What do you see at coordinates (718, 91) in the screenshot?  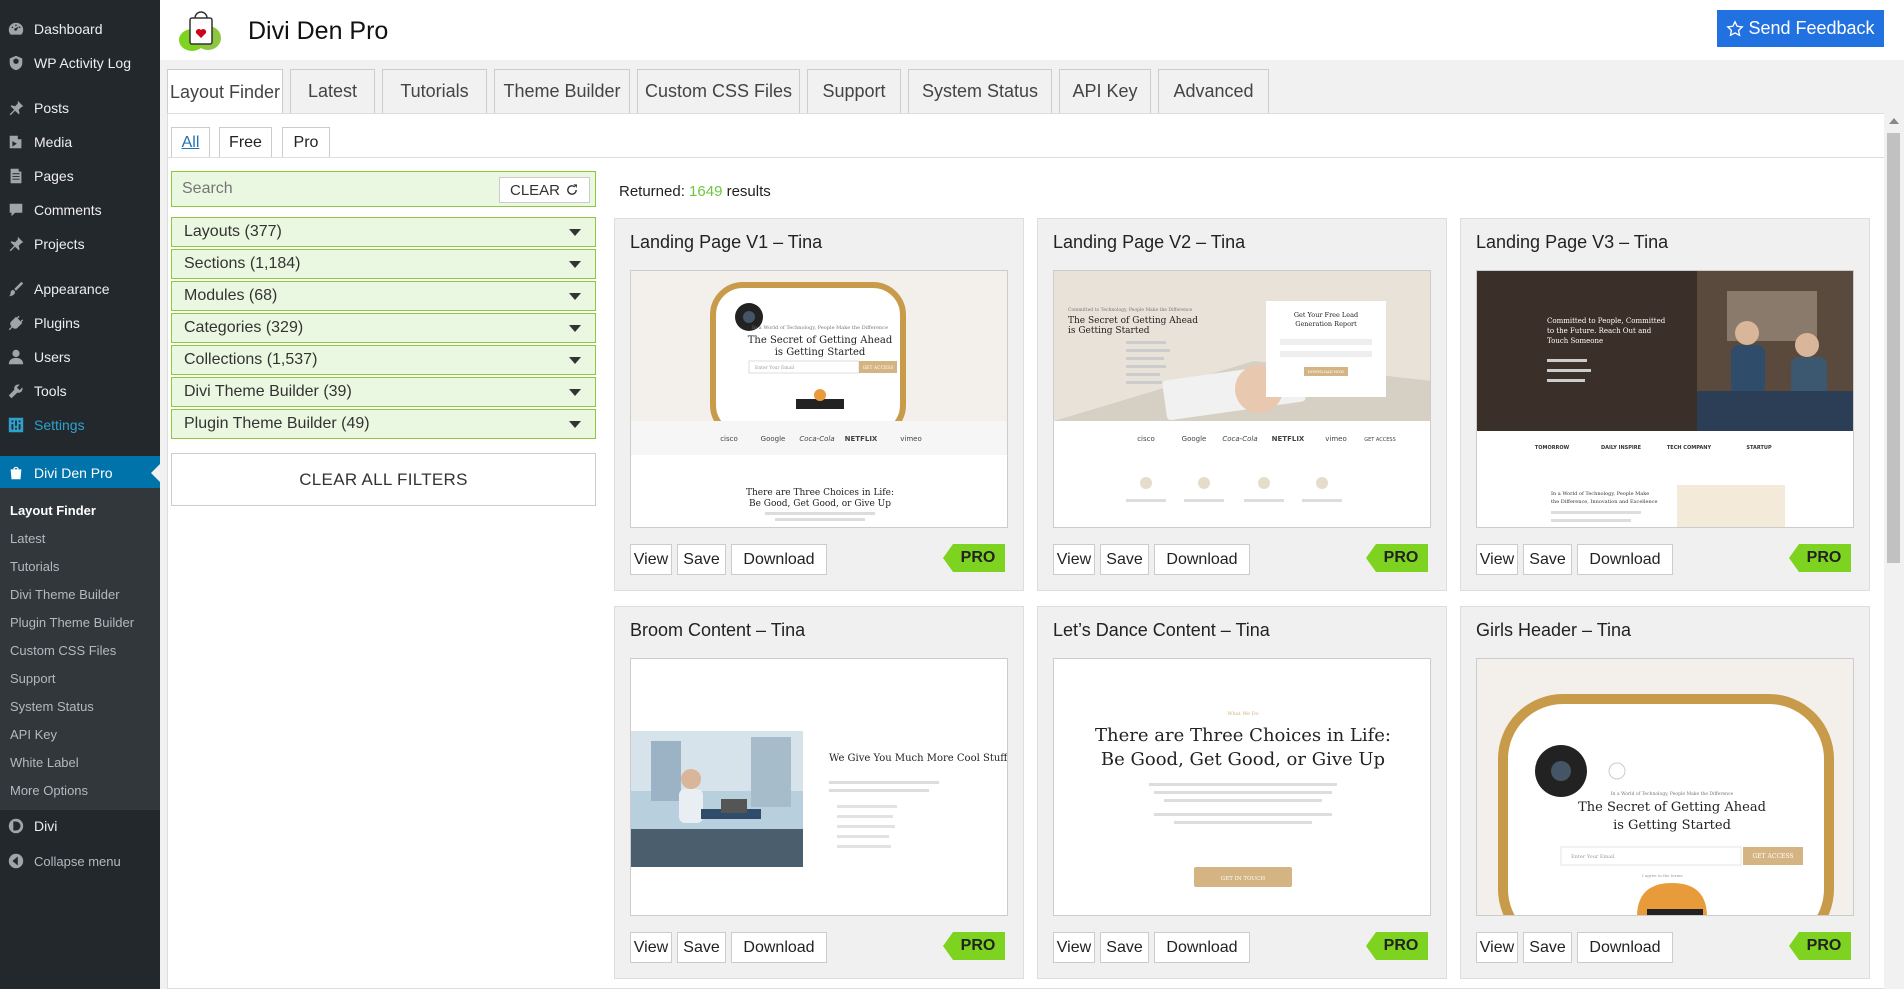 I see `tab-custom-css-files: Custom CSS Files` at bounding box center [718, 91].